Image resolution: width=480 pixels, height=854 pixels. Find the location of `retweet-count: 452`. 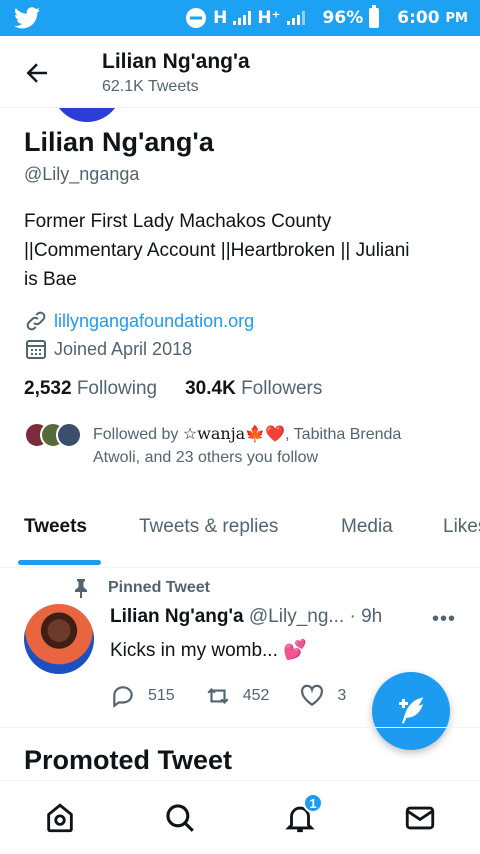

retweet-count: 452 is located at coordinates (256, 695).